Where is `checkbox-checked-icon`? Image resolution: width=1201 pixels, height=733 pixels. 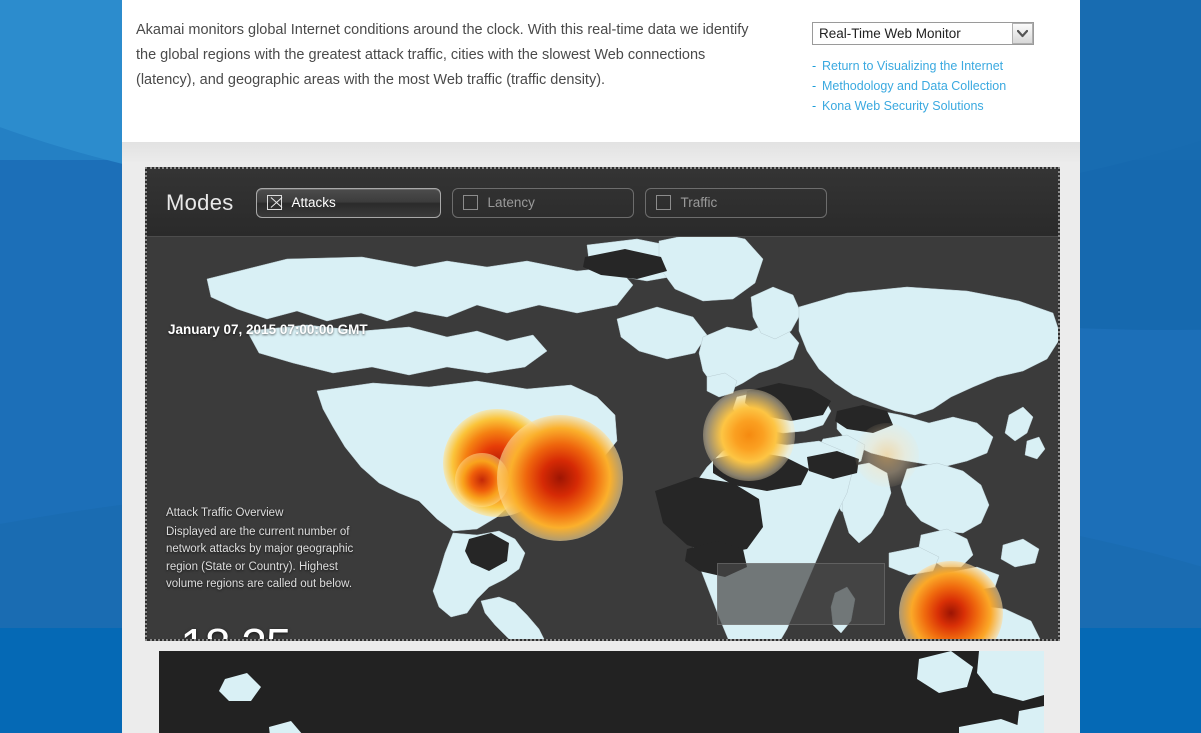 checkbox-checked-icon is located at coordinates (274, 202).